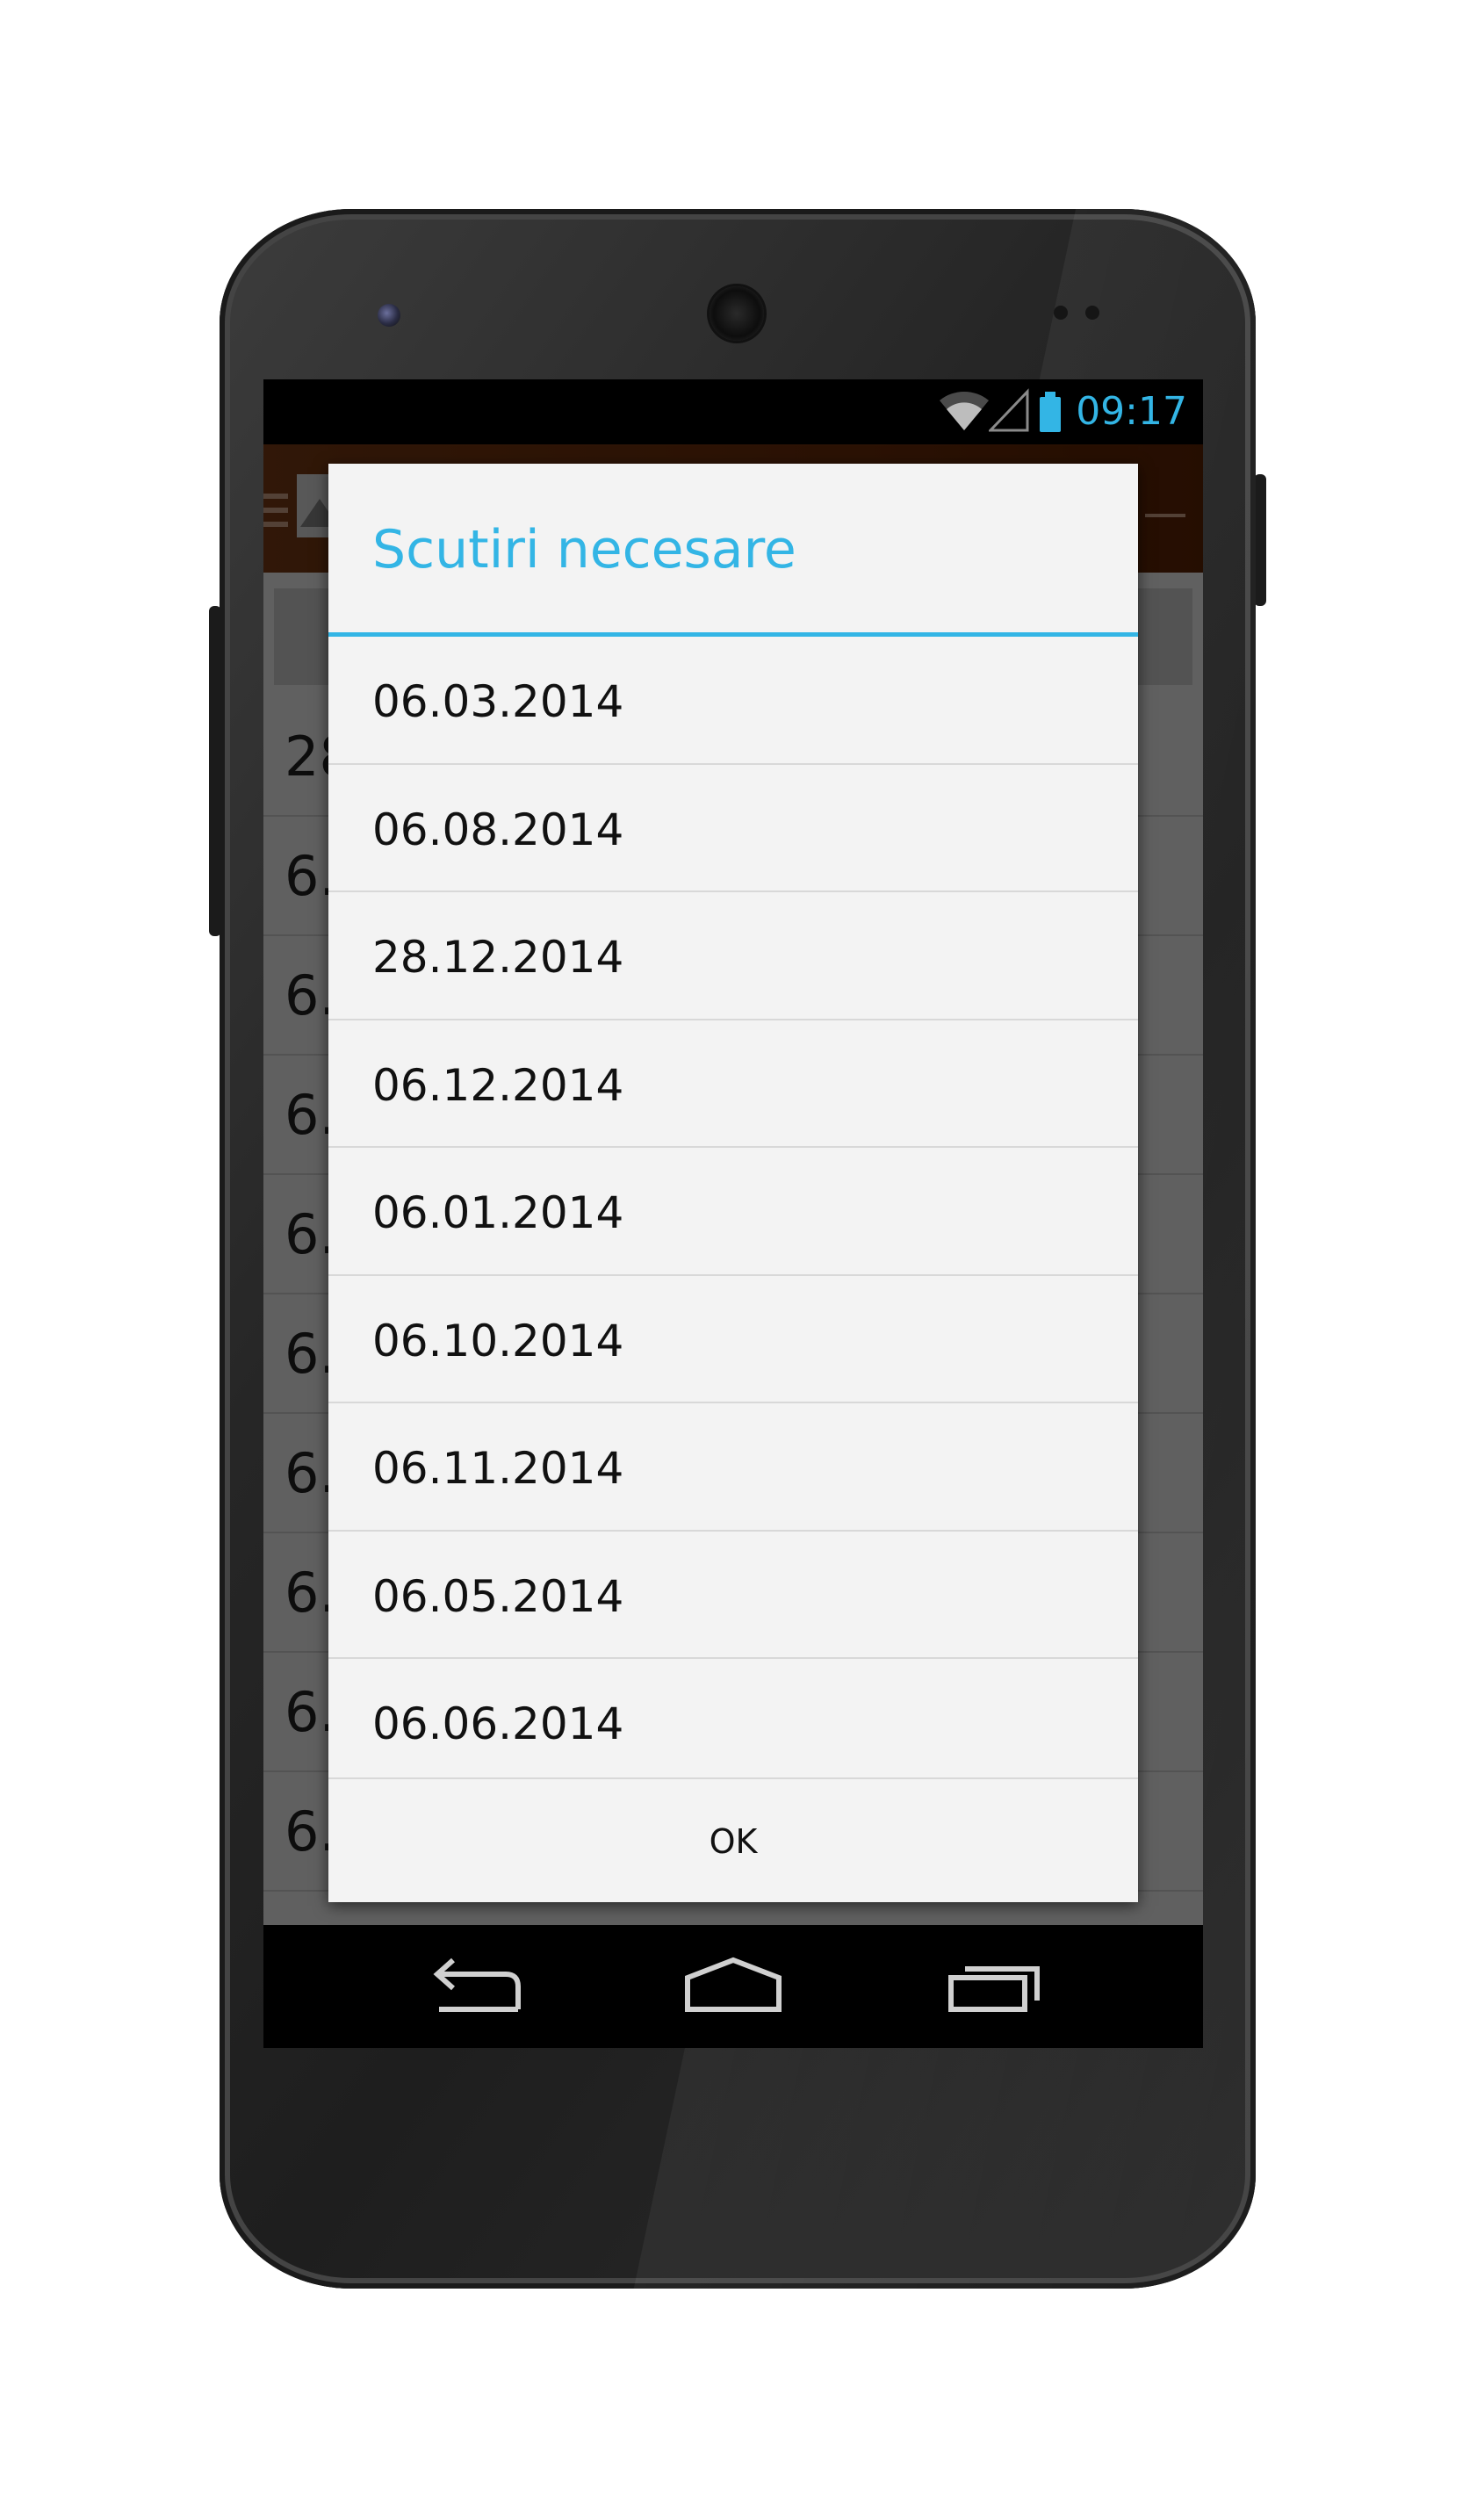  What do you see at coordinates (1008, 412) in the screenshot?
I see `signal-icon` at bounding box center [1008, 412].